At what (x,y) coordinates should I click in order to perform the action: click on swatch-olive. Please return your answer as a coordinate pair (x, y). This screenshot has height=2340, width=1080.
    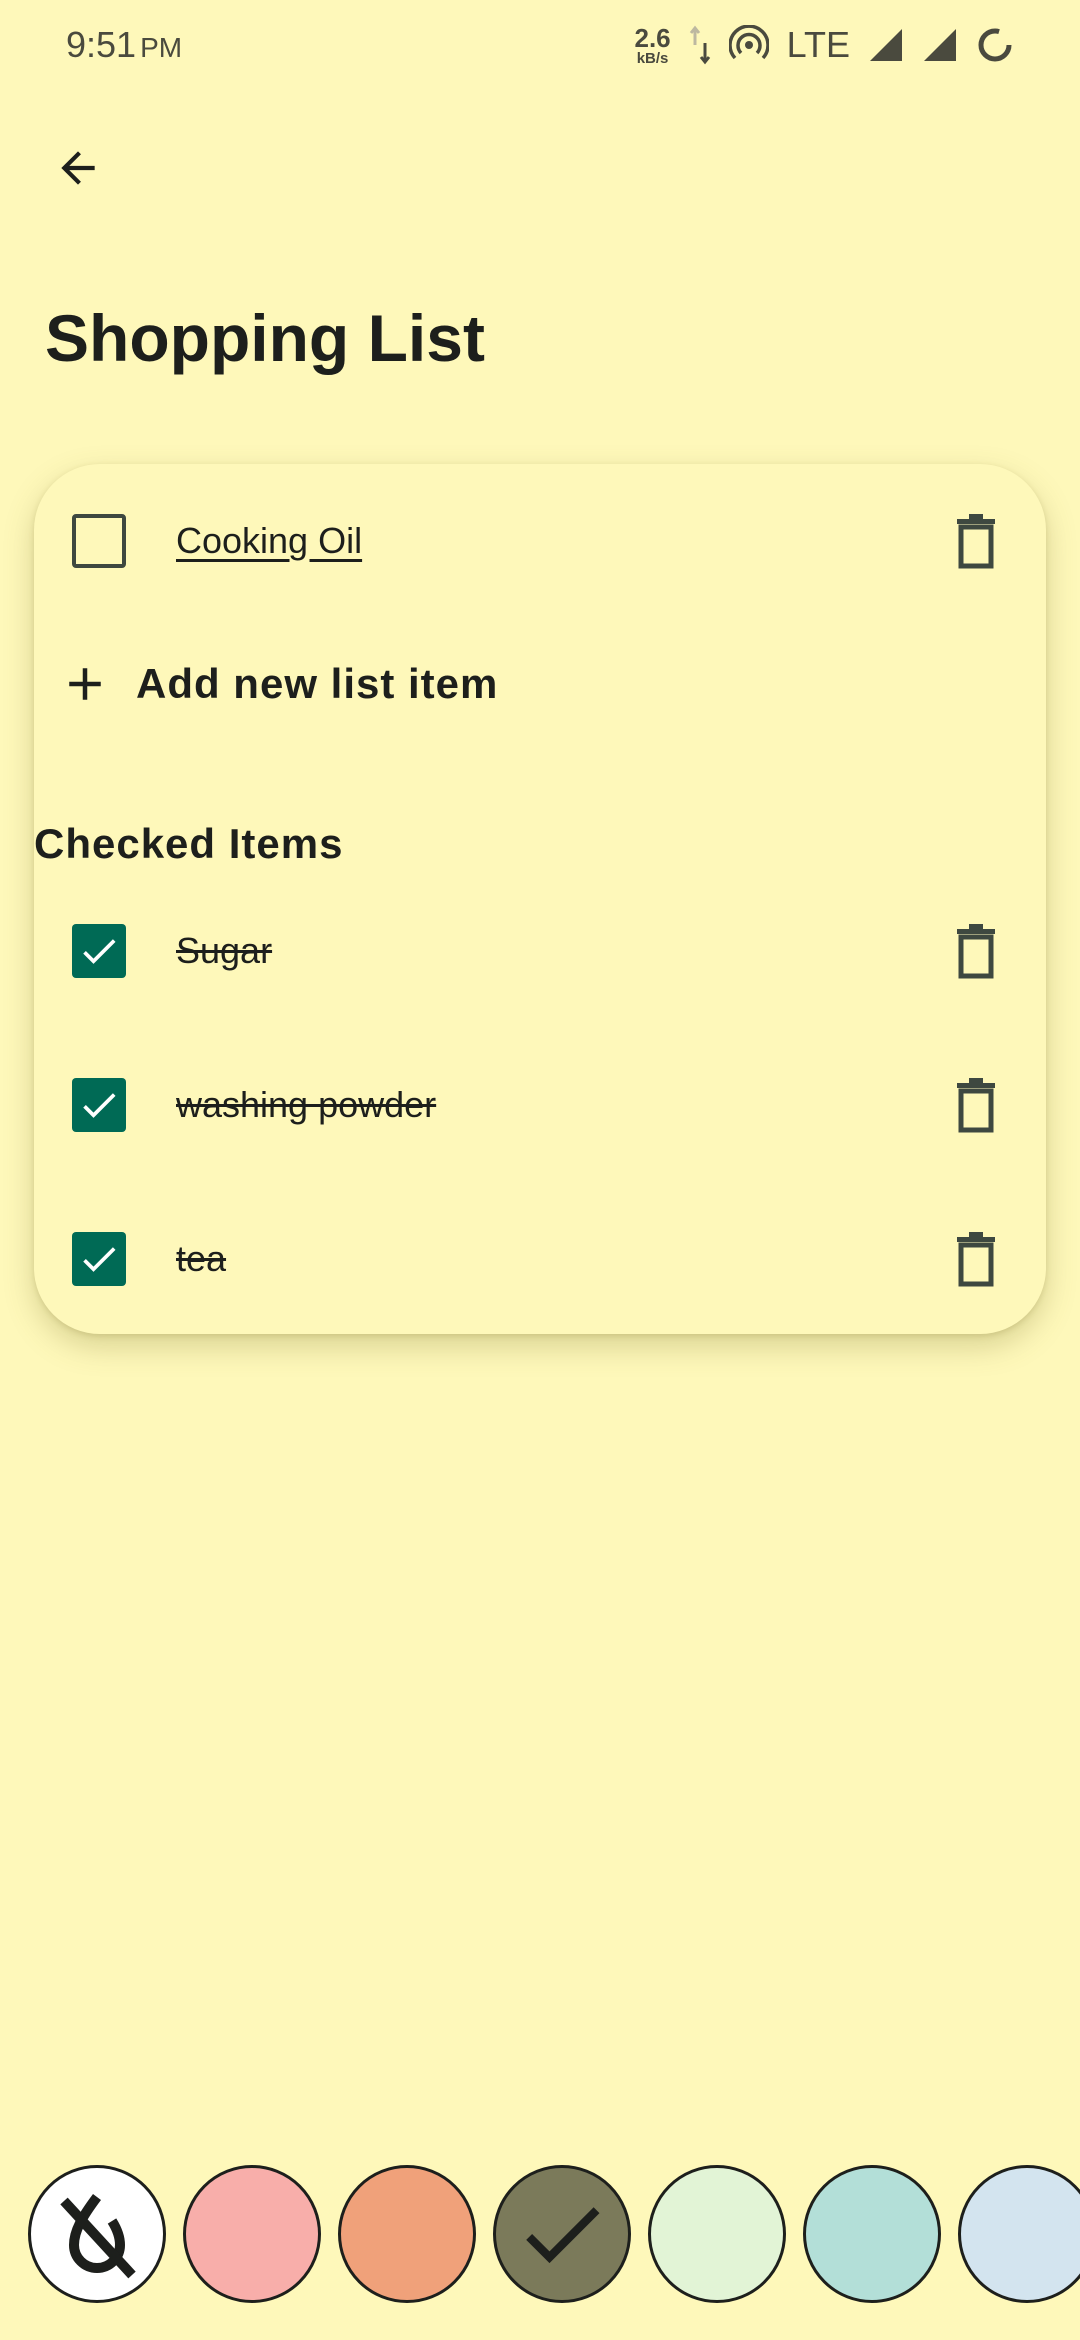
    Looking at the image, I should click on (562, 2234).